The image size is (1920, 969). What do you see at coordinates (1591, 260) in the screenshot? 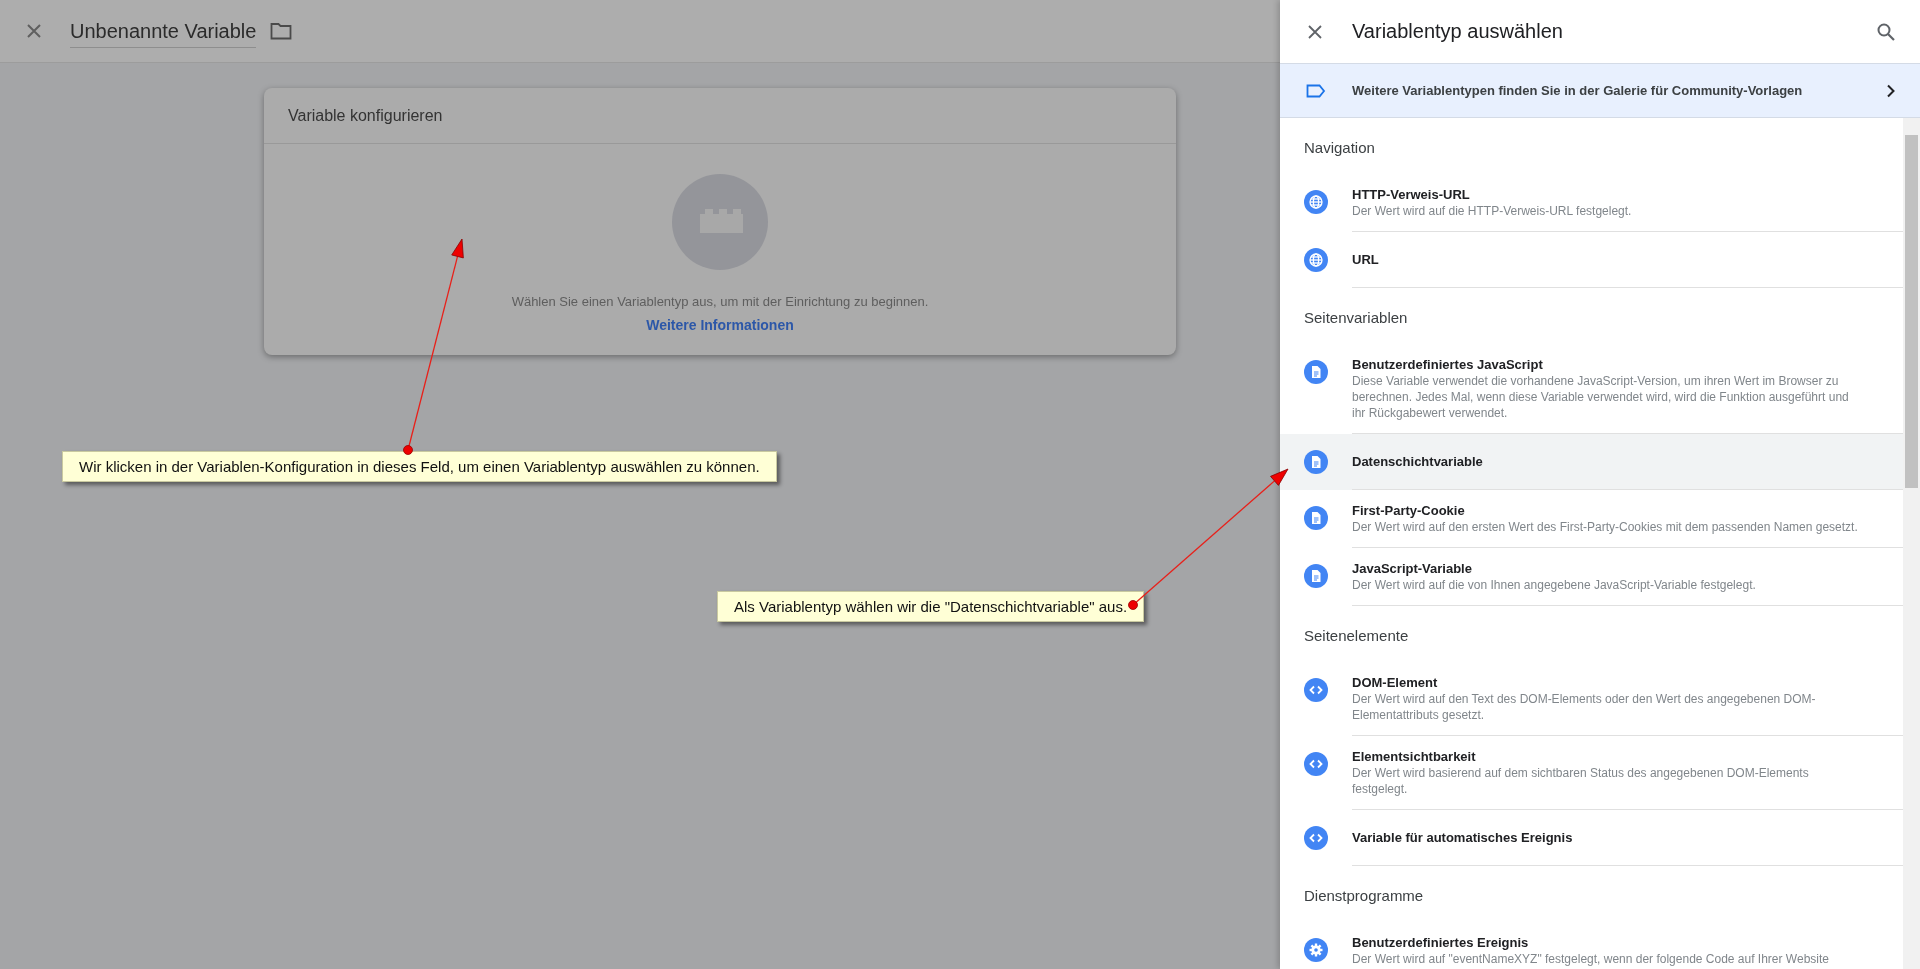
I see `variable-type-item: URL` at bounding box center [1591, 260].